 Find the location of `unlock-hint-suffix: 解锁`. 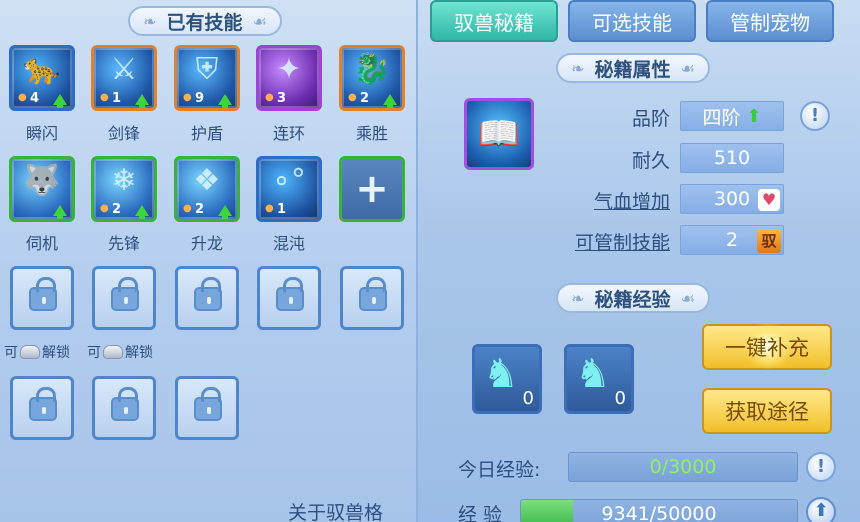

unlock-hint-suffix: 解锁 is located at coordinates (56, 353).